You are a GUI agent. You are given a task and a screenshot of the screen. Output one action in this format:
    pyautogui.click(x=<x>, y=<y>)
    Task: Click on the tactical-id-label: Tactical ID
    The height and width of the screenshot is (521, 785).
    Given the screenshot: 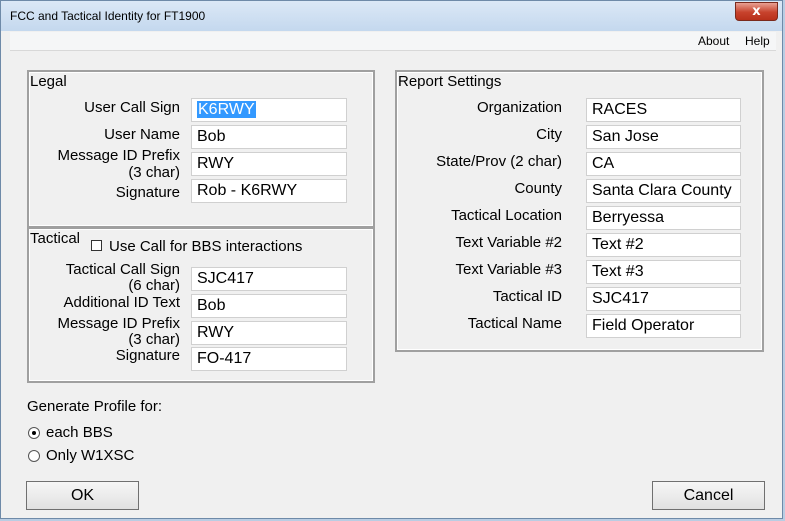 What is the action you would take?
    pyautogui.click(x=527, y=296)
    